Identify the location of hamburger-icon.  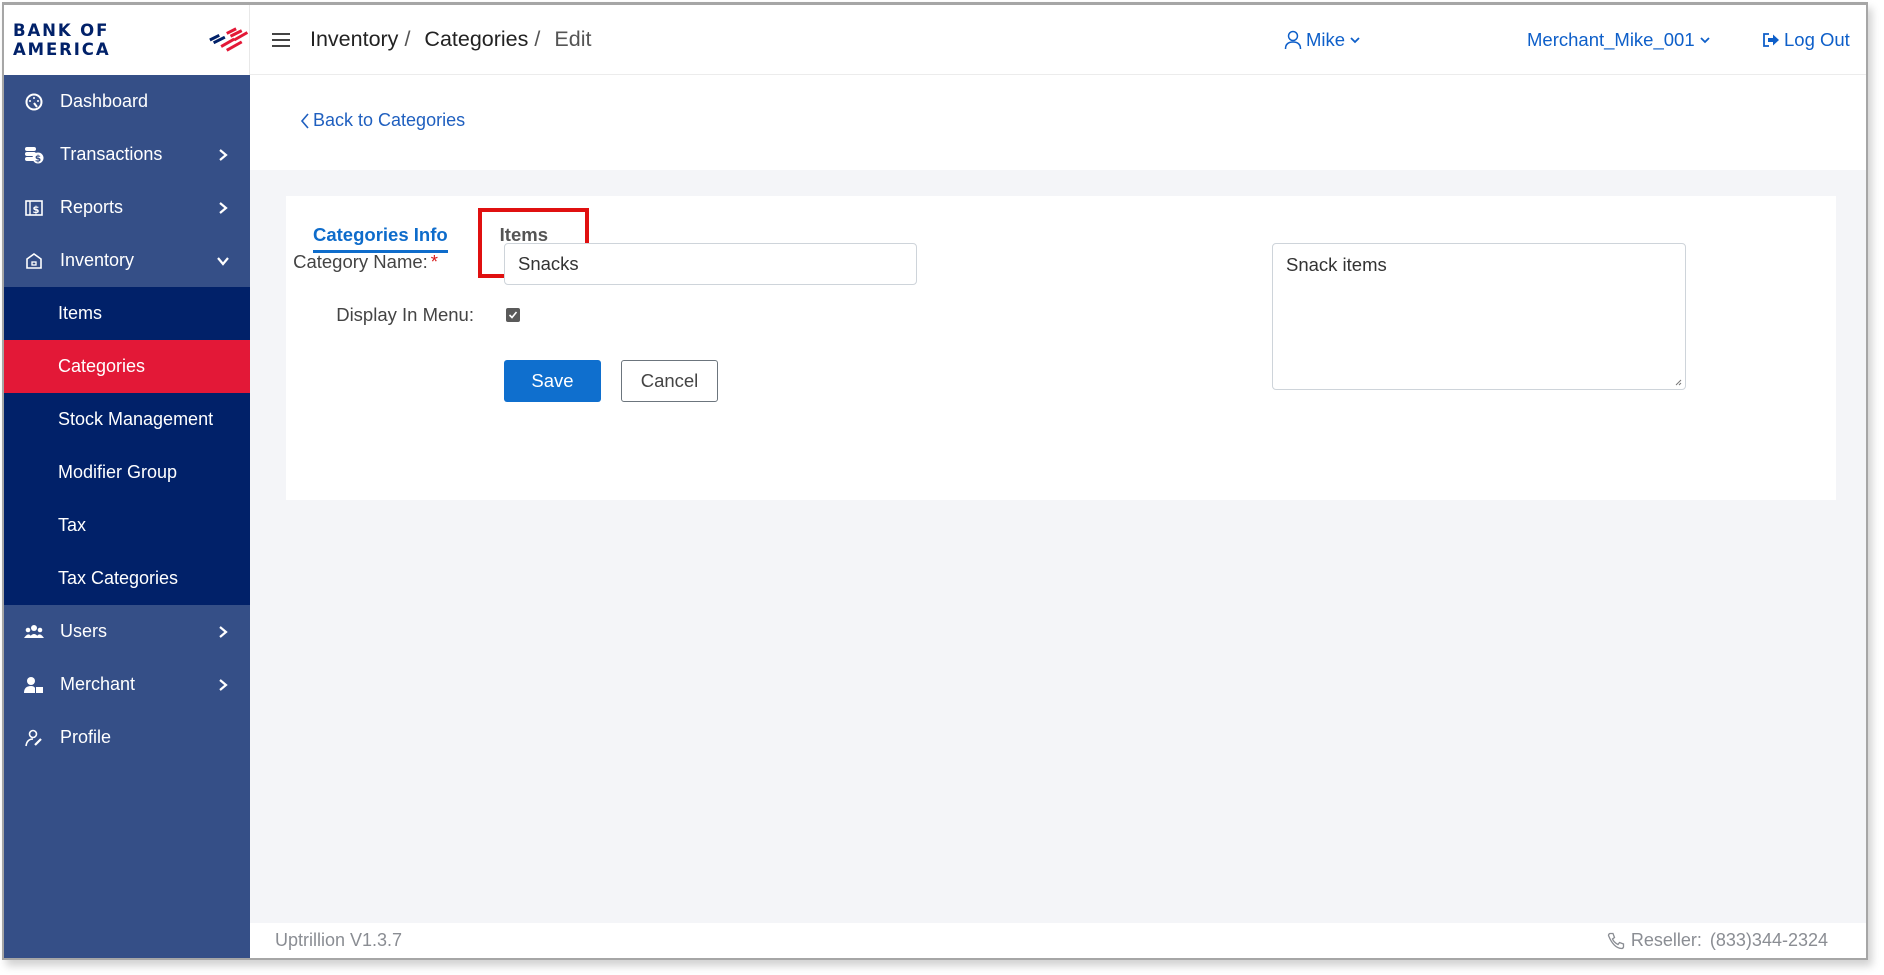
(281, 39).